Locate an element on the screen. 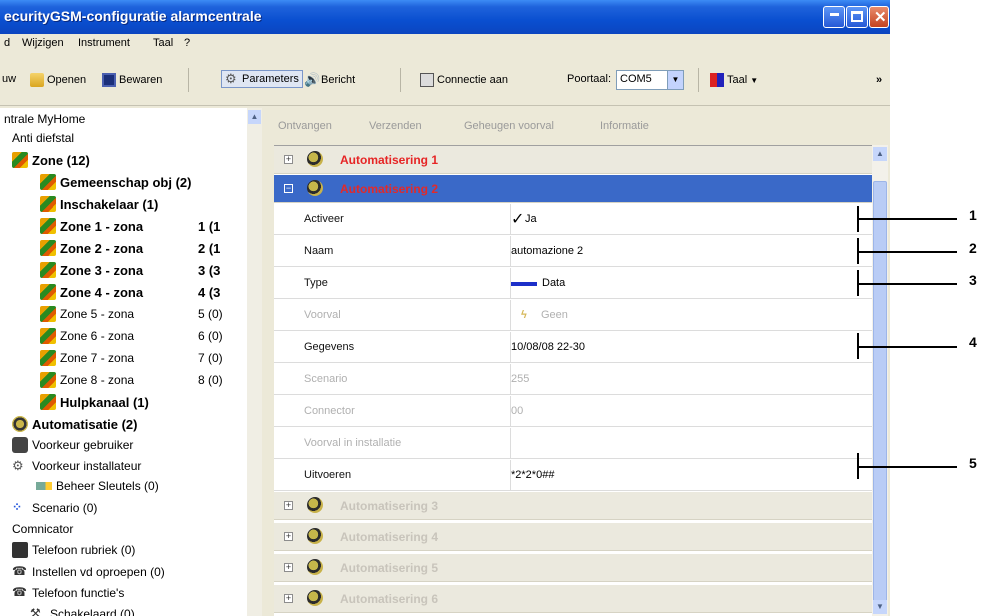 The height and width of the screenshot is (616, 989). property-value: Data is located at coordinates (553, 283).